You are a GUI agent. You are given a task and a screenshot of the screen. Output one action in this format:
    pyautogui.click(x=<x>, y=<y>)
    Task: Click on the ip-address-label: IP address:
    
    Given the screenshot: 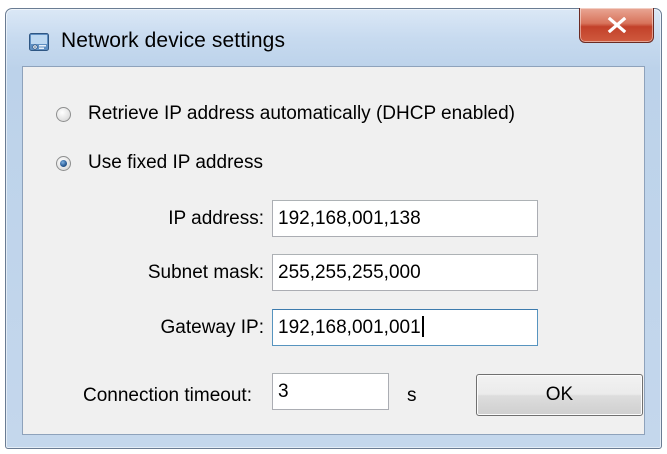 What is the action you would take?
    pyautogui.click(x=216, y=218)
    